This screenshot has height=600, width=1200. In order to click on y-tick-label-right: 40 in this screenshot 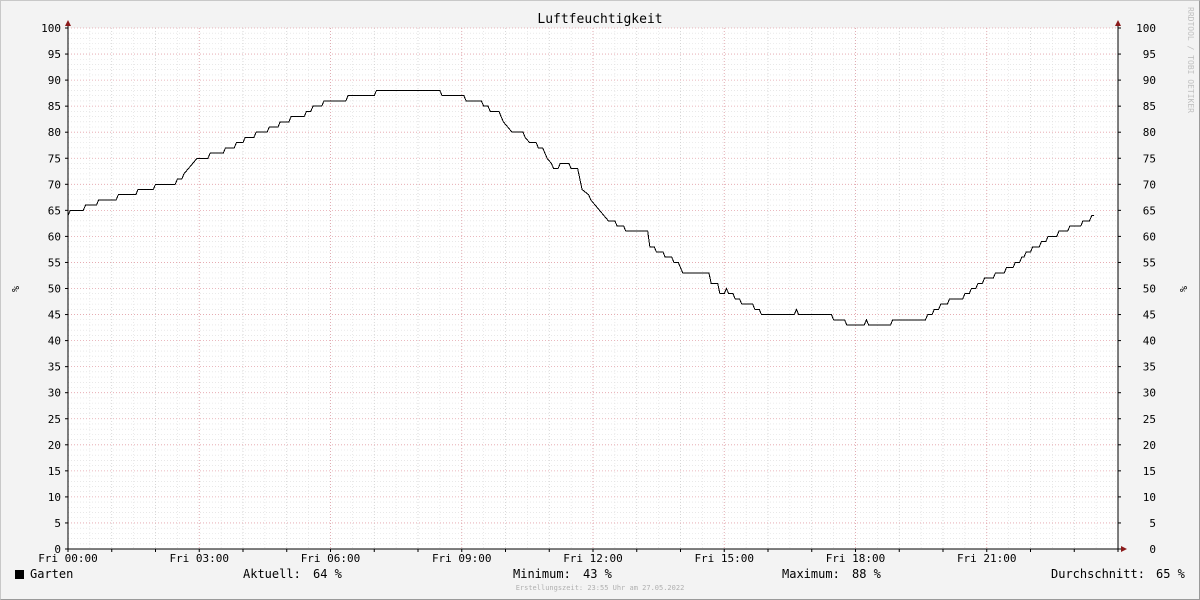, I will do `click(1149, 341)`.